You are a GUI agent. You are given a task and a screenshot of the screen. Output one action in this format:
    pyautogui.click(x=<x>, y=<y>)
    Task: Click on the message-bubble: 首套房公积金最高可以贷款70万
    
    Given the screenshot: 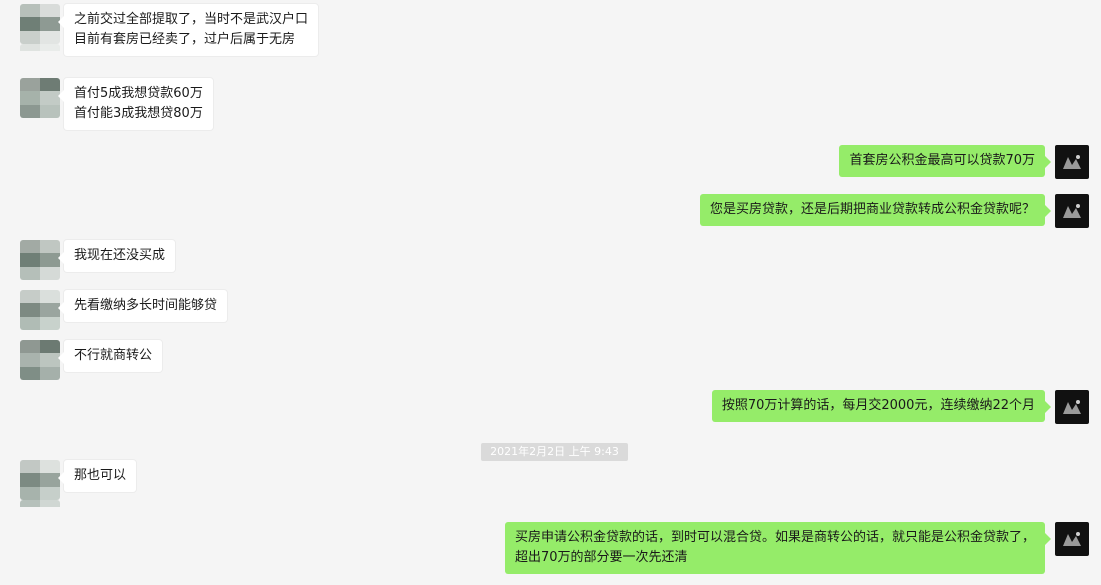 What is the action you would take?
    pyautogui.click(x=945, y=161)
    